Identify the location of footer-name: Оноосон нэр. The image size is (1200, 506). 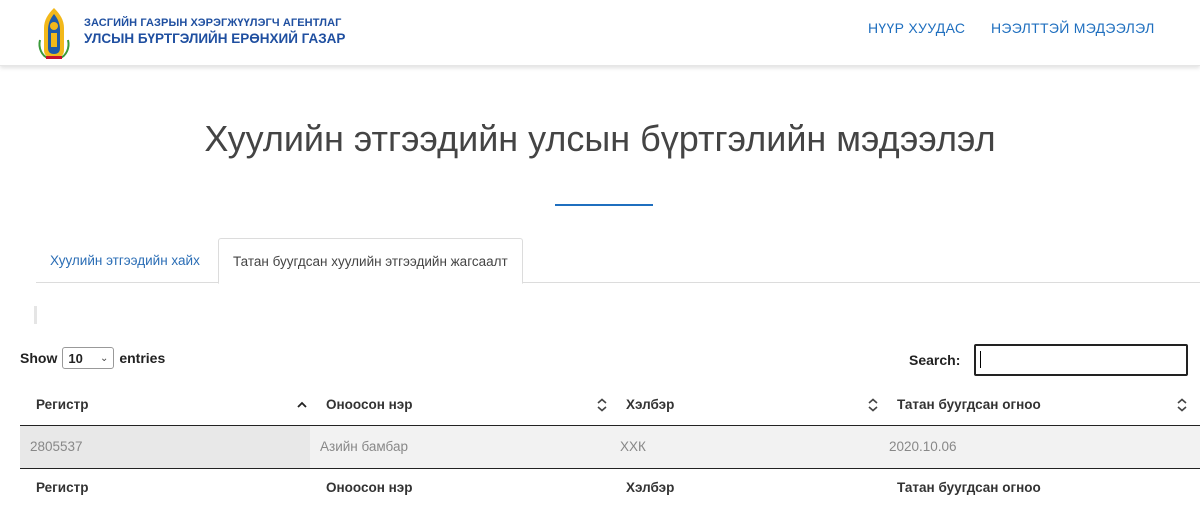
(460, 487).